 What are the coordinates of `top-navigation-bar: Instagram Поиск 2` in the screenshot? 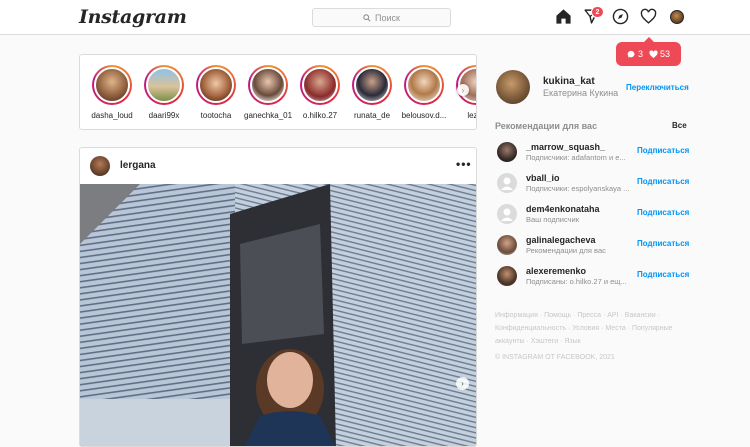 It's located at (375, 17).